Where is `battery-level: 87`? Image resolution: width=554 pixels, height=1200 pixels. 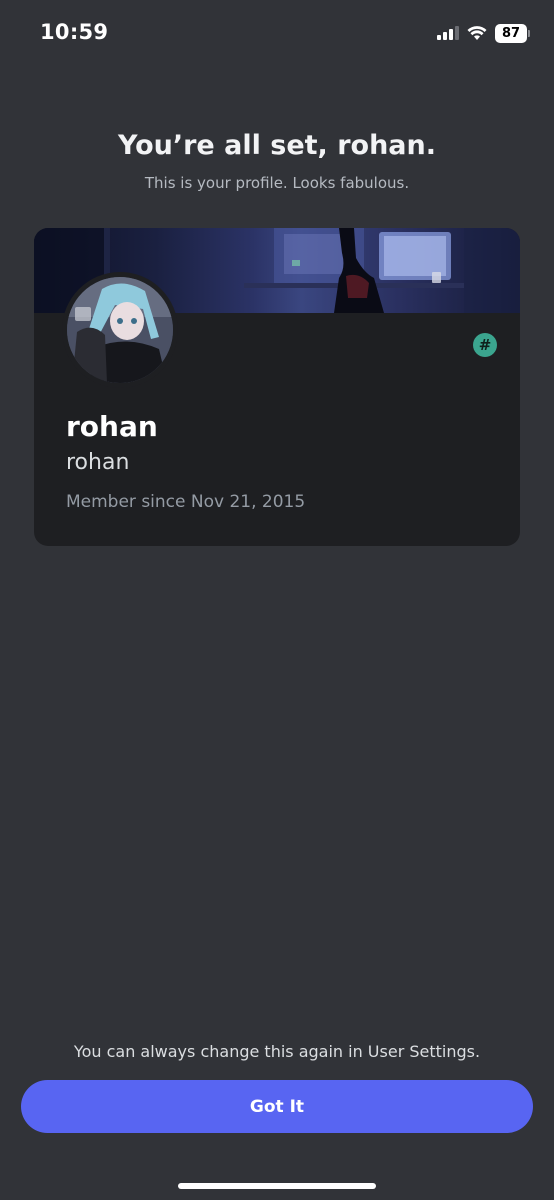
battery-level: 87 is located at coordinates (511, 33).